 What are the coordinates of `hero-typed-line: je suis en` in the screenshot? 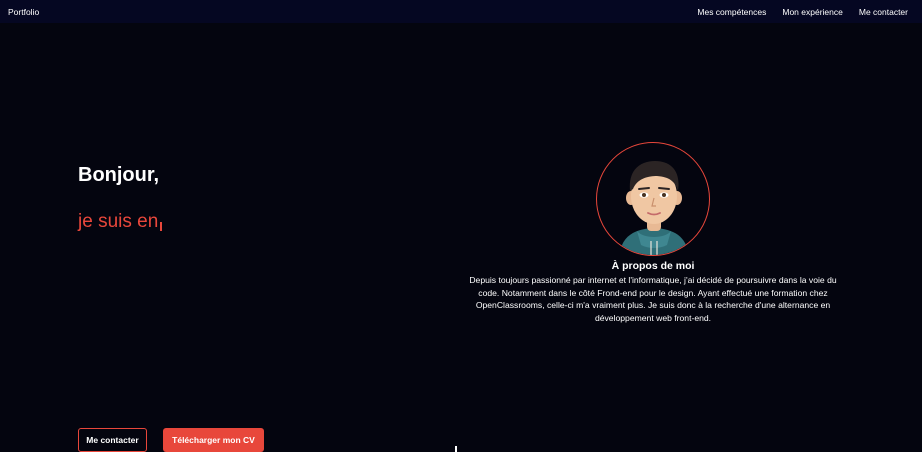 It's located at (120, 222).